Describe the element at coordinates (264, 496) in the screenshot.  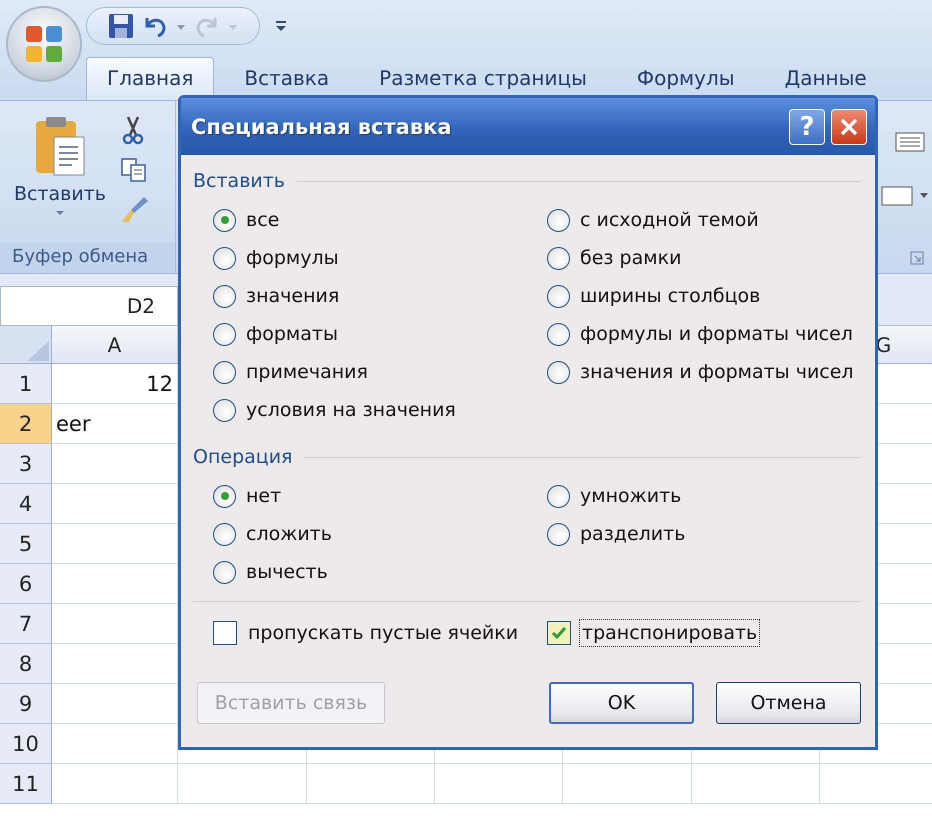
I see `radio-label: нет` at that location.